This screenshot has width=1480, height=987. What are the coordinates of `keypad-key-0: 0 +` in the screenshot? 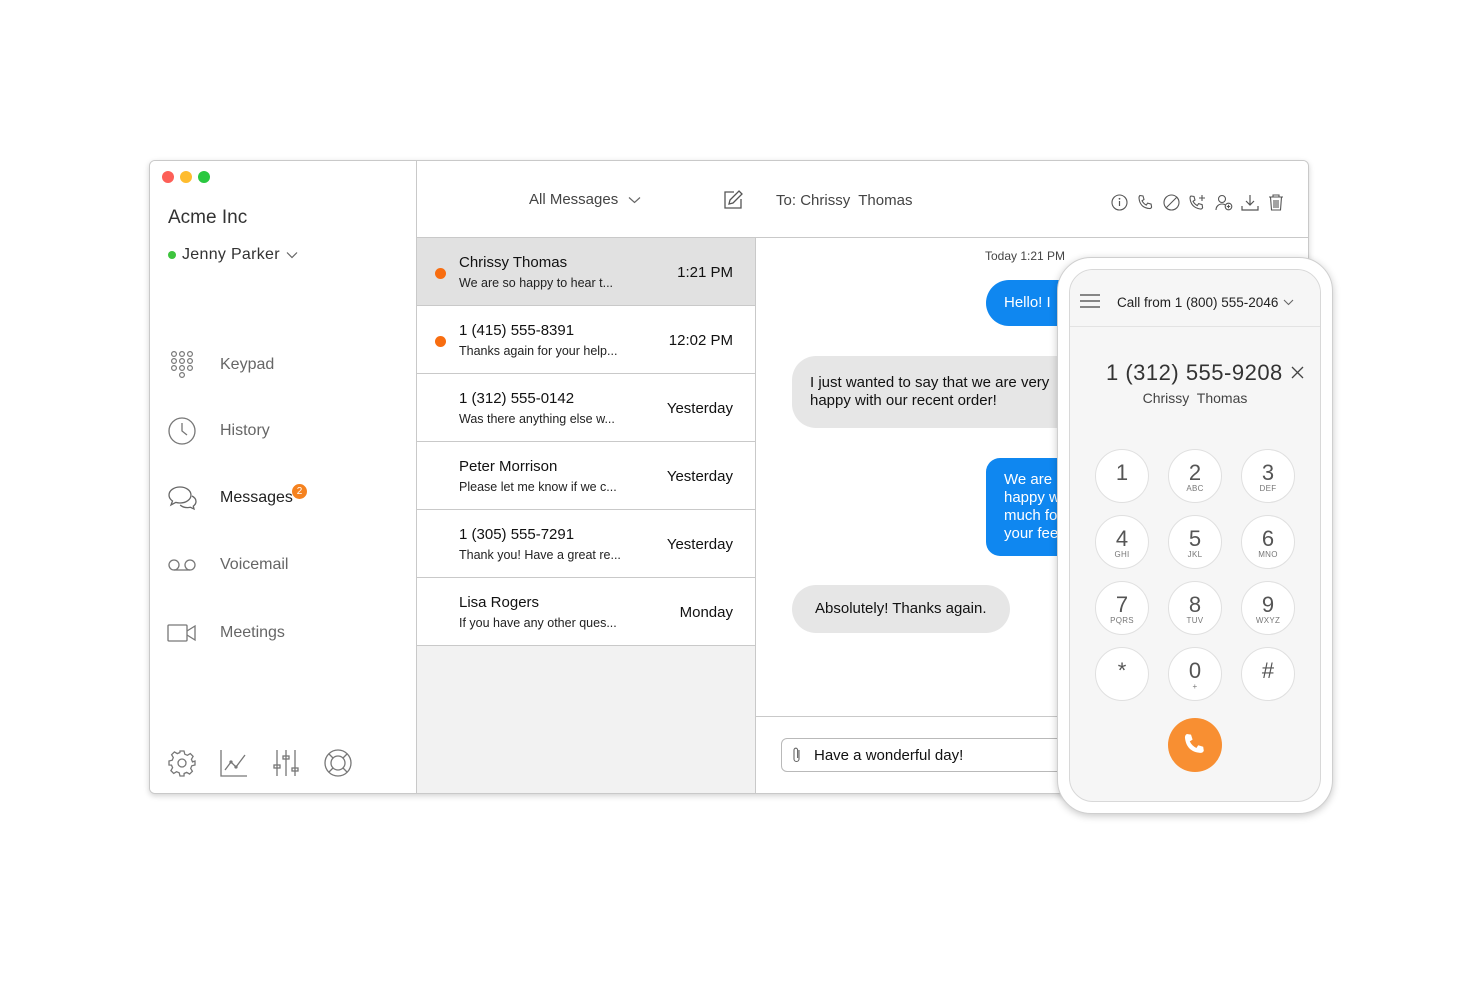 It's located at (1195, 674).